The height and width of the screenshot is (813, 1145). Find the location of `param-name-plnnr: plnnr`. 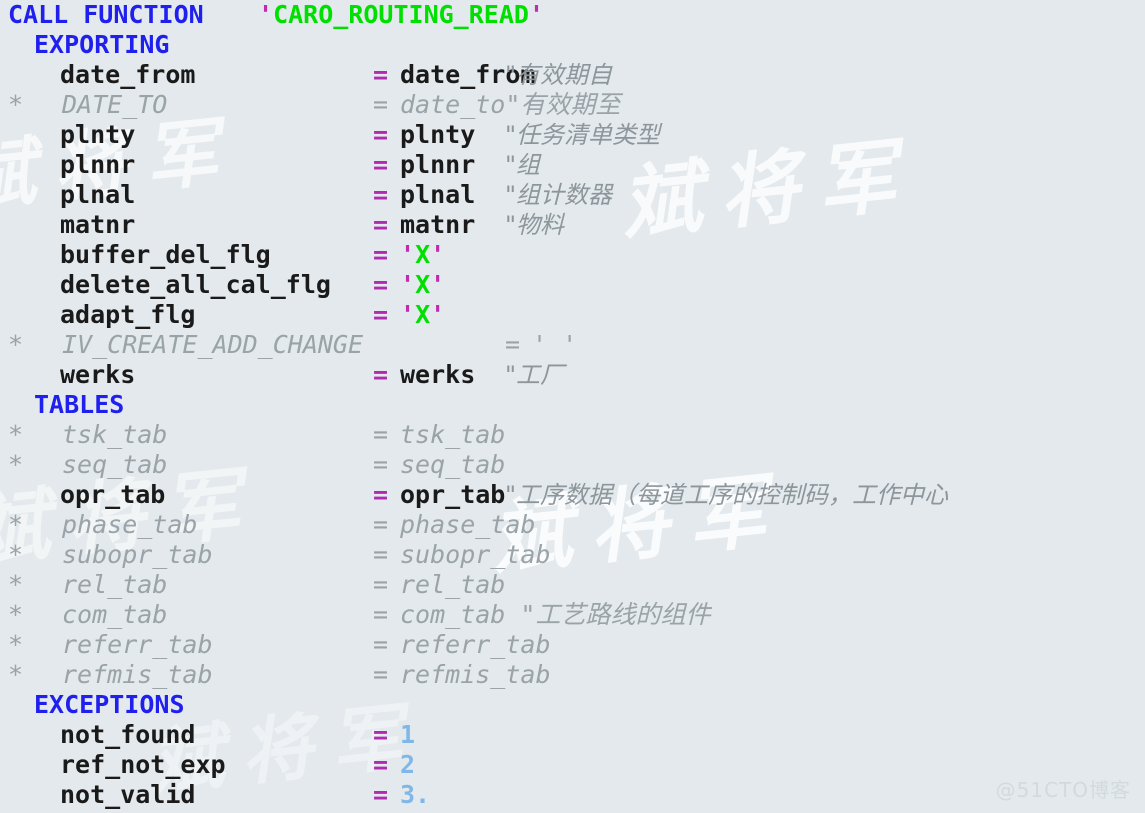

param-name-plnnr: plnnr is located at coordinates (98, 164).